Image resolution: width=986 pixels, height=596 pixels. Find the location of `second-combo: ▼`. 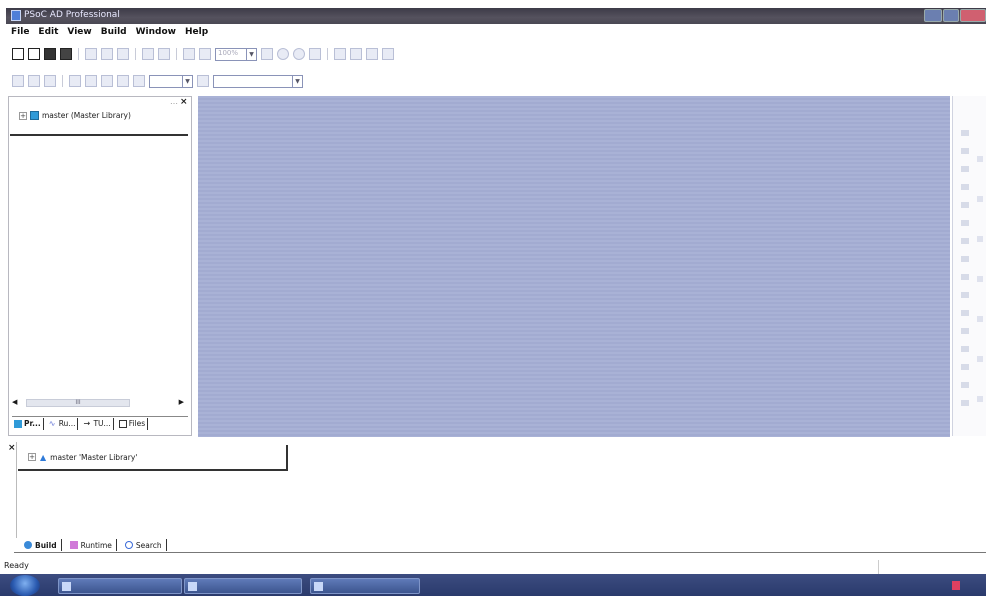

second-combo: ▼ is located at coordinates (258, 81).